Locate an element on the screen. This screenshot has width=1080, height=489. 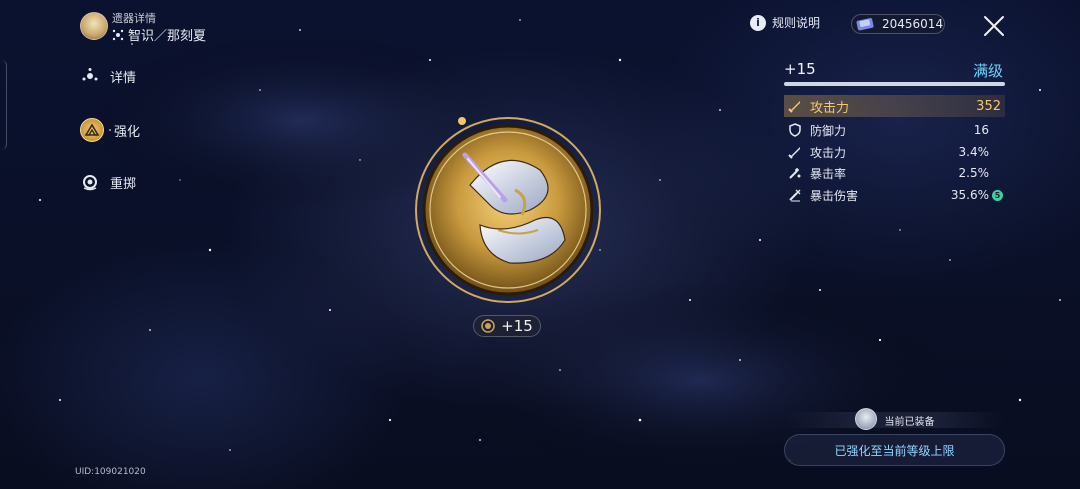
sub-stat-row: 暴击伤害 35.6% 5 is located at coordinates (894, 195).